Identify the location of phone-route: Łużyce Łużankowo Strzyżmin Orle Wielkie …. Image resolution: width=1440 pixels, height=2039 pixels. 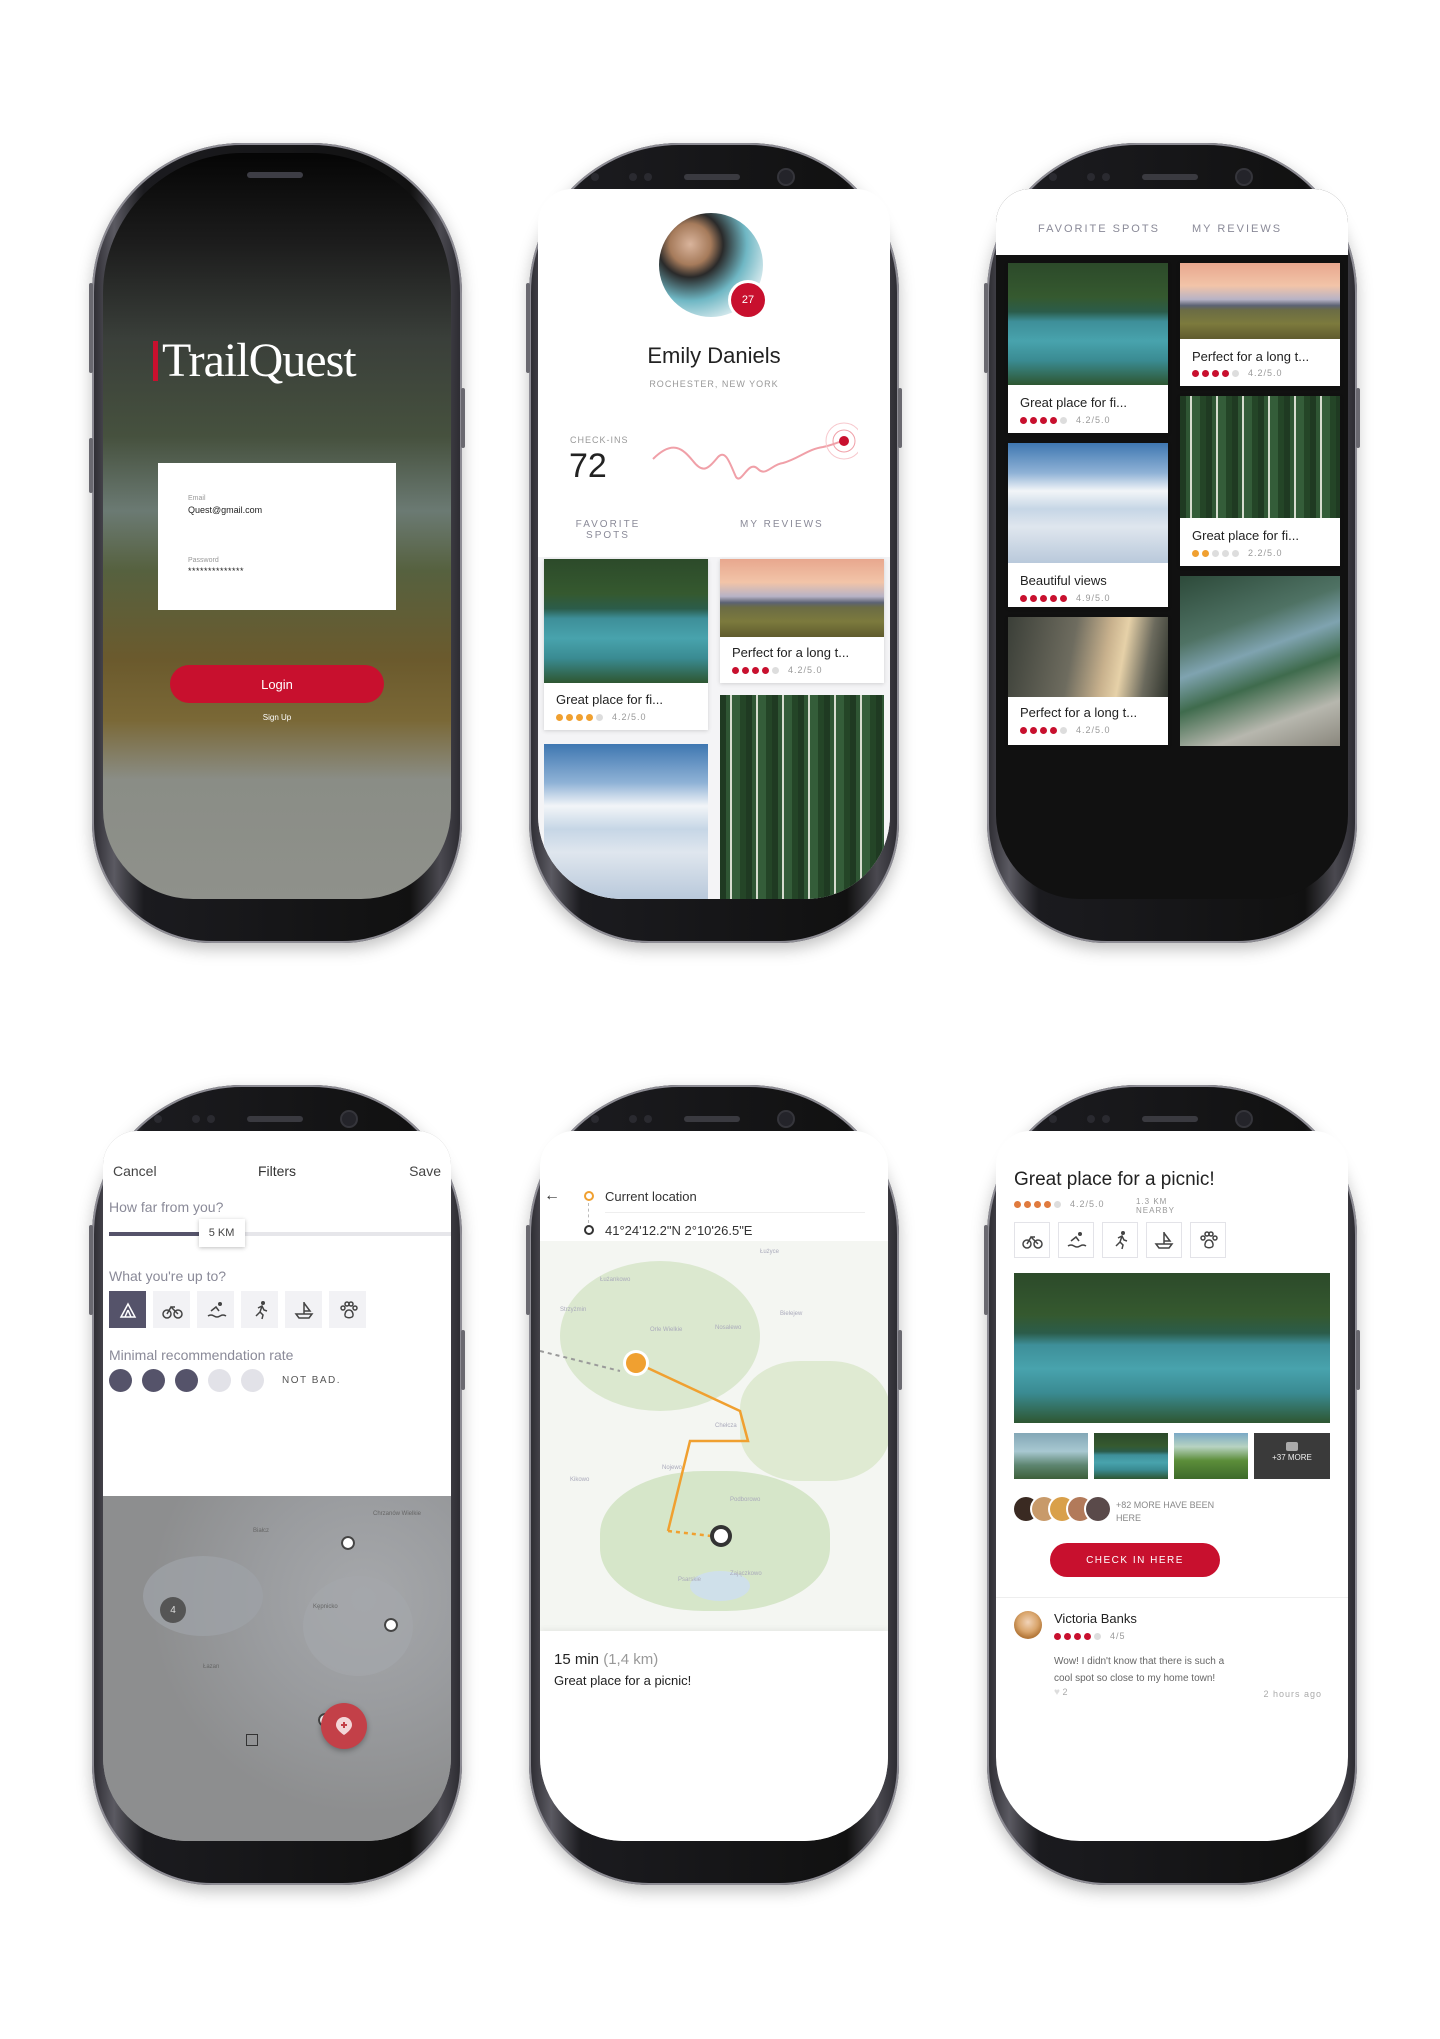
(714, 1485).